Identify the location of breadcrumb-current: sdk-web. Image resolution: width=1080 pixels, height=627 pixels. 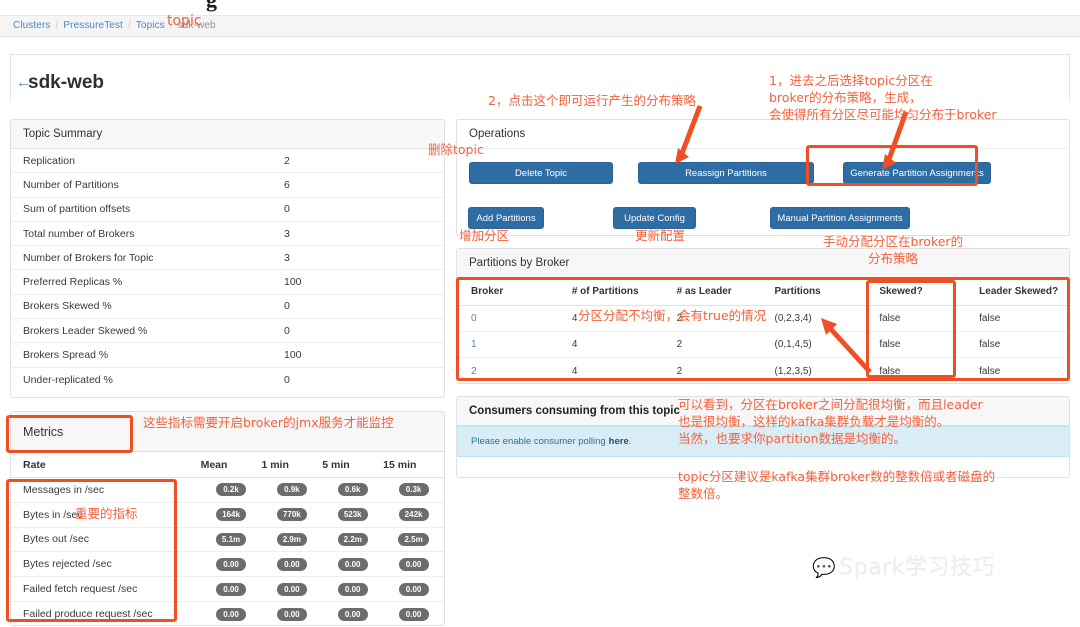
(196, 25).